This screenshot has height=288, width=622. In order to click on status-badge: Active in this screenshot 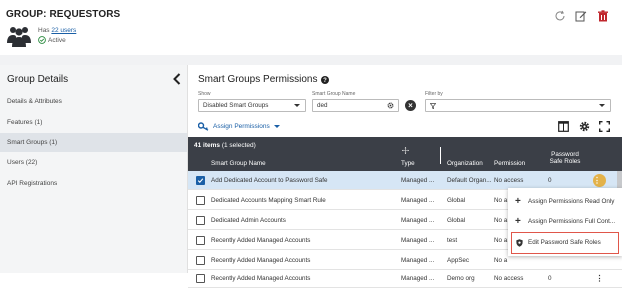, I will do `click(52, 40)`.